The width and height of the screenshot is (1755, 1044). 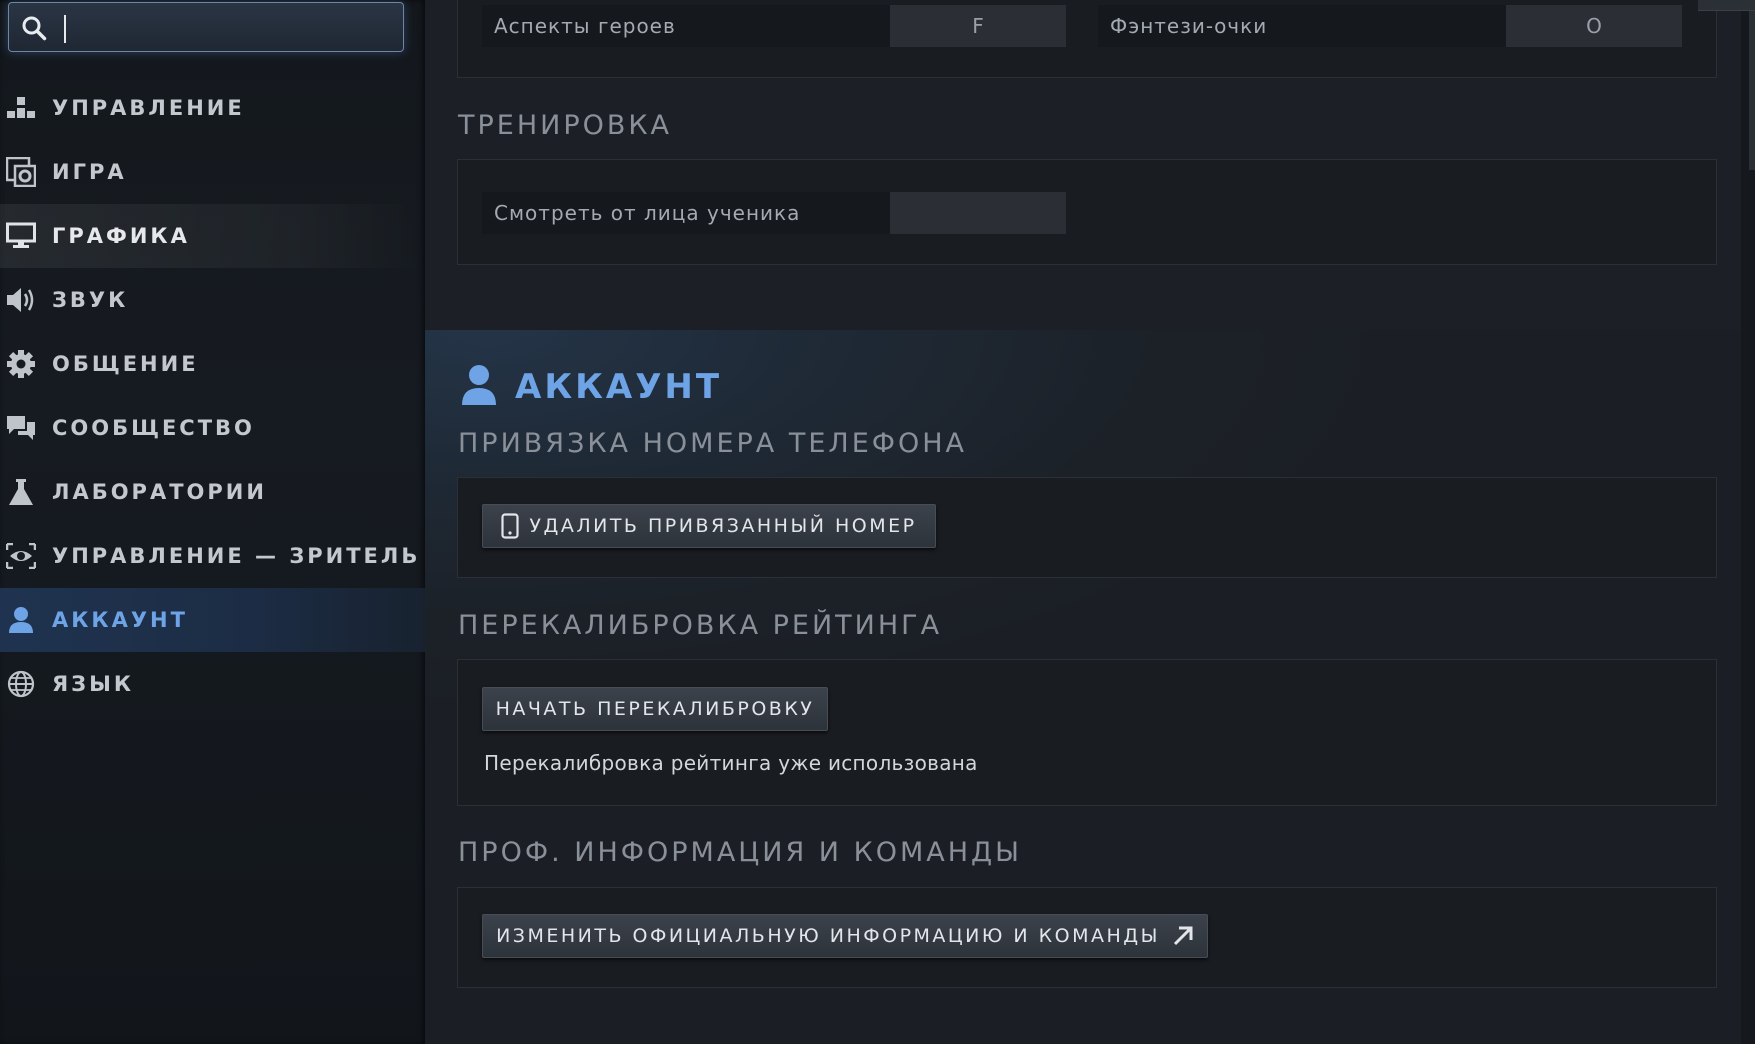 I want to click on sidebar-item-labs: ЛАБОРАТОРИИ, so click(x=212, y=492).